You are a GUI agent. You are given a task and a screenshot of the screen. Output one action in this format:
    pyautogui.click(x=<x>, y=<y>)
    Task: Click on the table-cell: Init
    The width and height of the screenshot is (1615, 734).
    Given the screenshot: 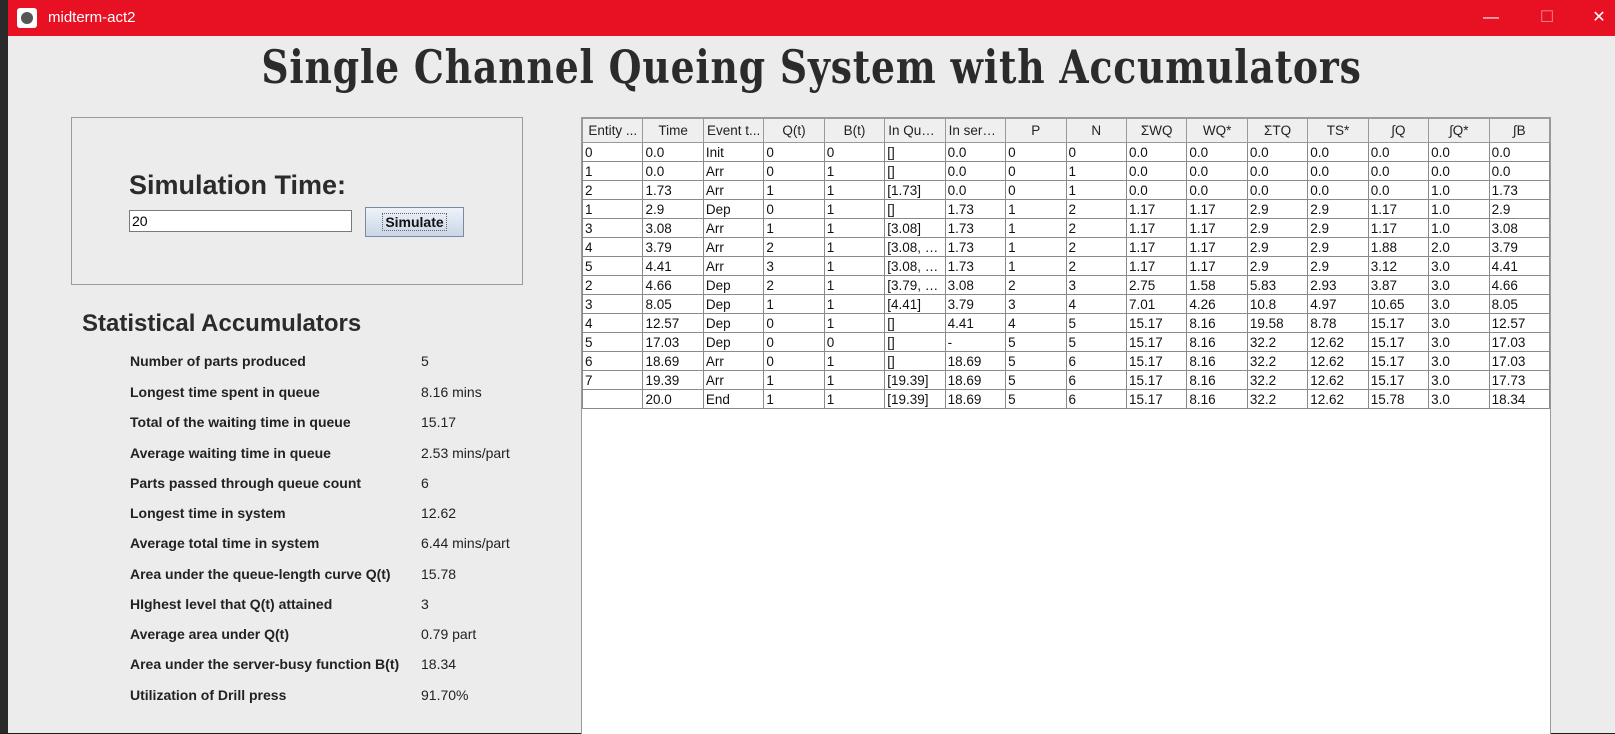 What is the action you would take?
    pyautogui.click(x=733, y=152)
    